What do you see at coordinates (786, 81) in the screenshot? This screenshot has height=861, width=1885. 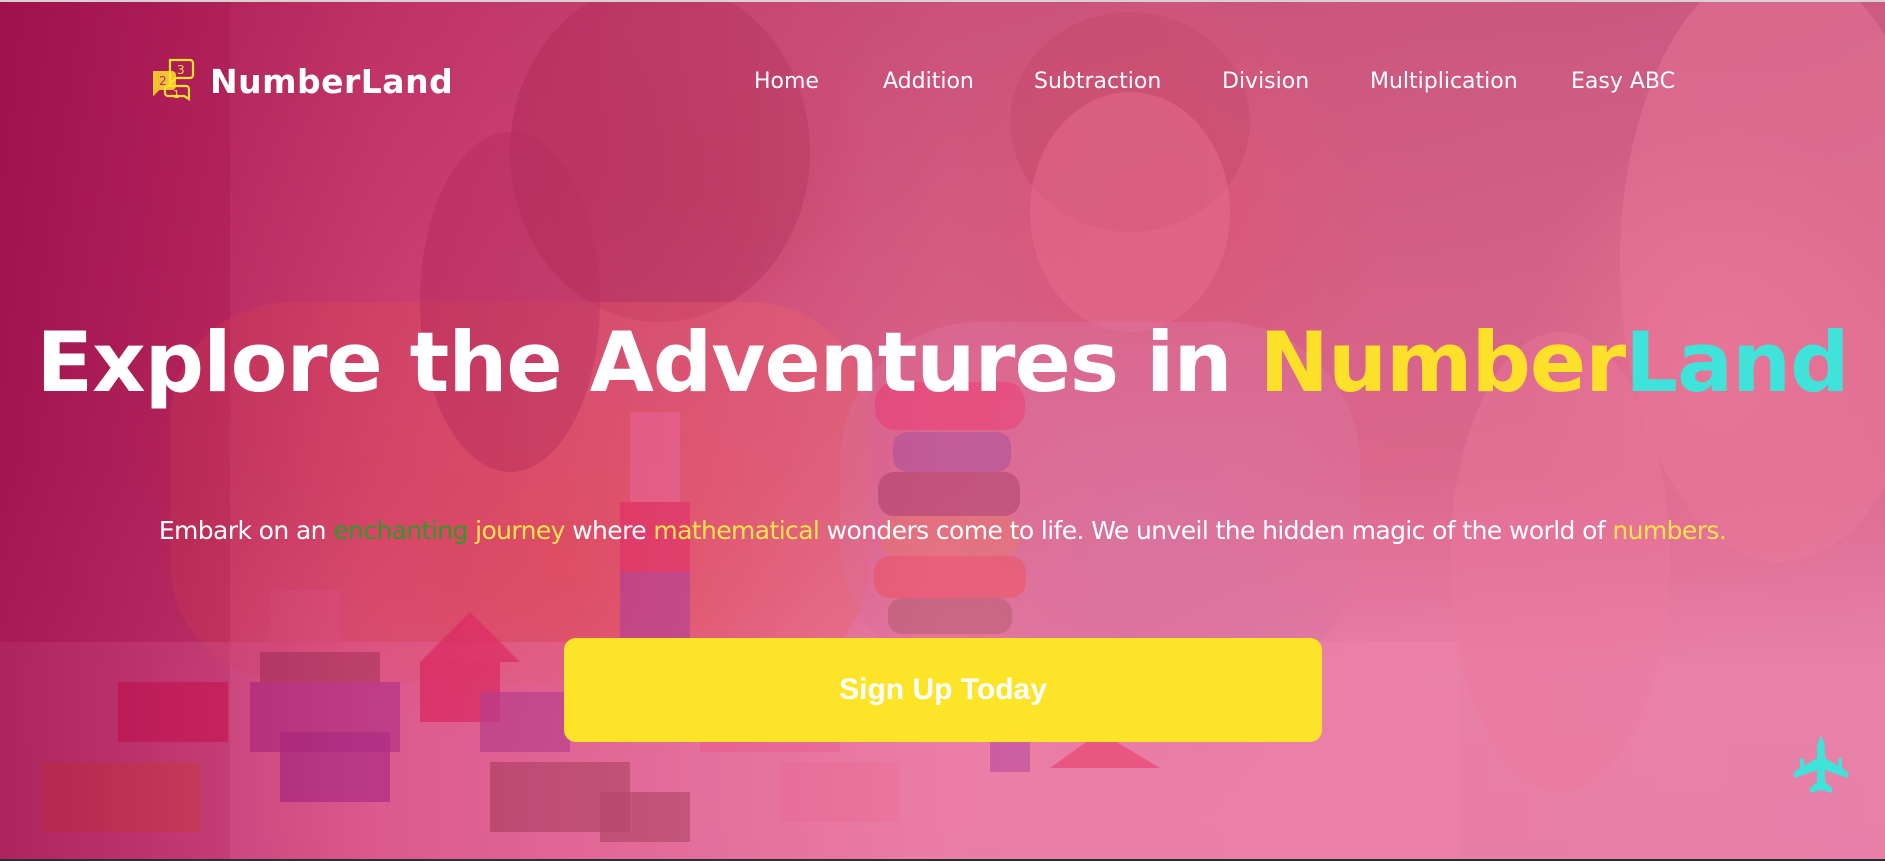 I see `nav-item-home: Home` at bounding box center [786, 81].